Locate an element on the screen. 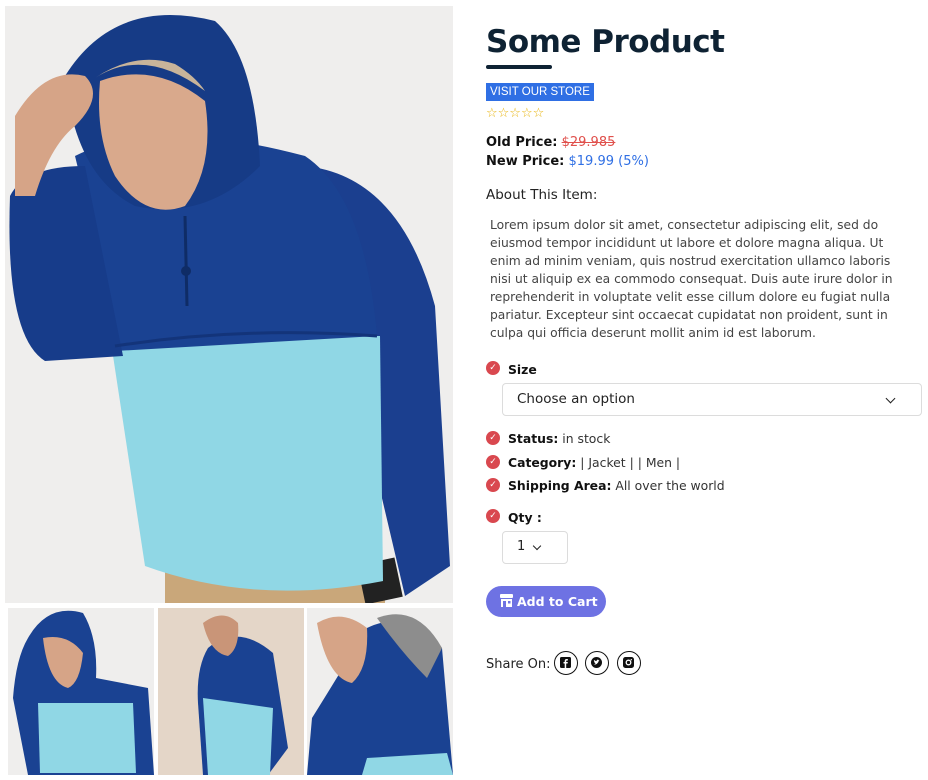  instagram-icon is located at coordinates (629, 663).